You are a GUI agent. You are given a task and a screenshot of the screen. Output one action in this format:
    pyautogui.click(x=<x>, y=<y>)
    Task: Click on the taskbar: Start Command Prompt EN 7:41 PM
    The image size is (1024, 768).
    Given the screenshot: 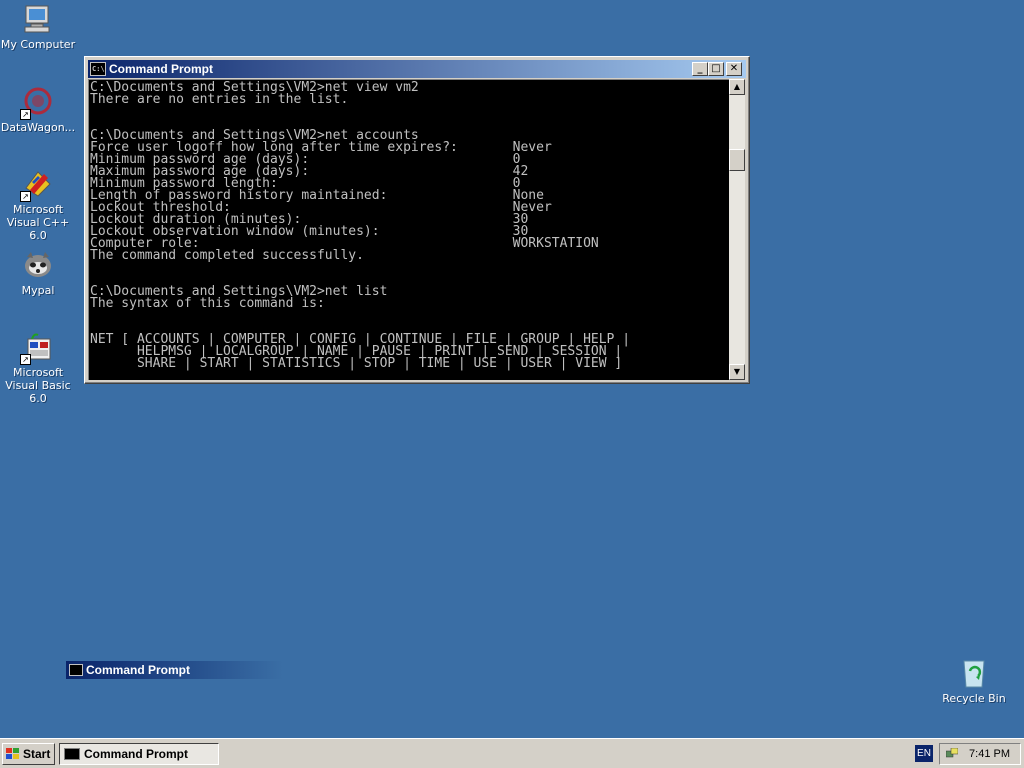 What is the action you would take?
    pyautogui.click(x=512, y=753)
    